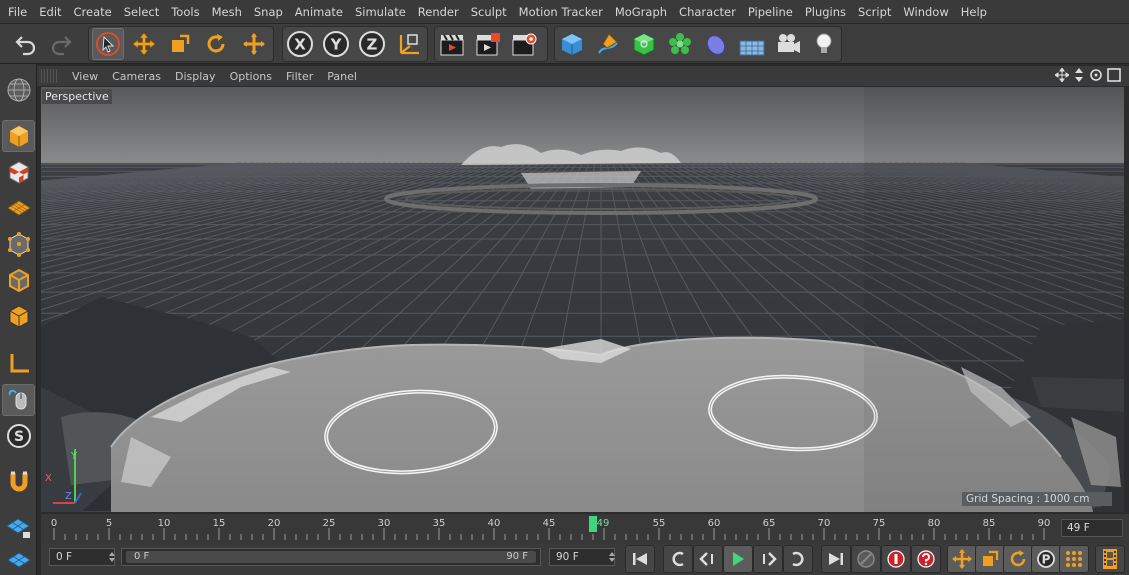 The width and height of the screenshot is (1129, 575). I want to click on z-axis-button: Z, so click(372, 44).